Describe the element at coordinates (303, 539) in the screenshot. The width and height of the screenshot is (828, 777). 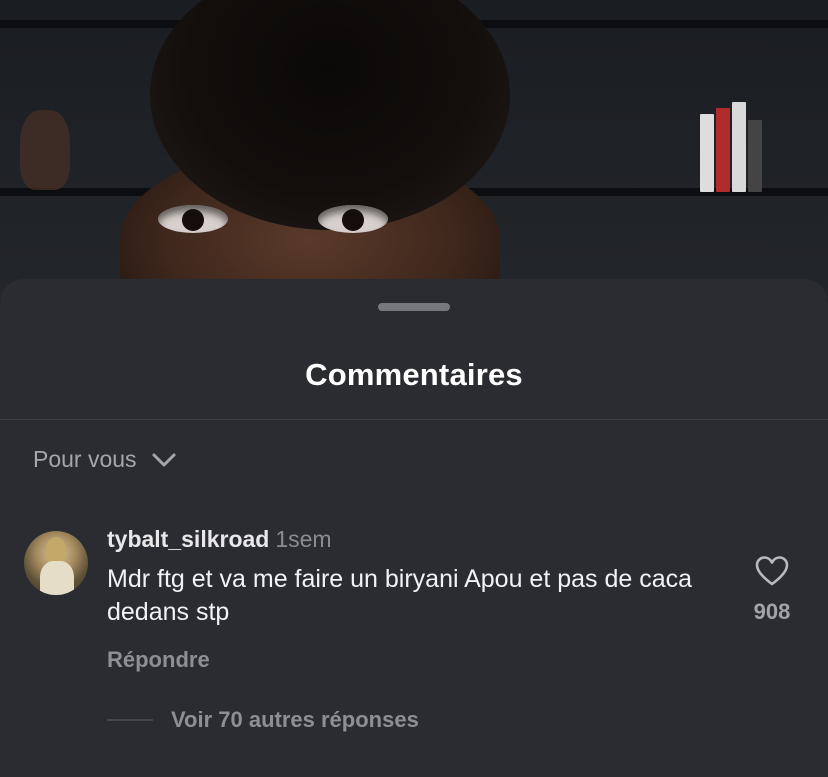
I see `comment-timestamp: 1sem` at that location.